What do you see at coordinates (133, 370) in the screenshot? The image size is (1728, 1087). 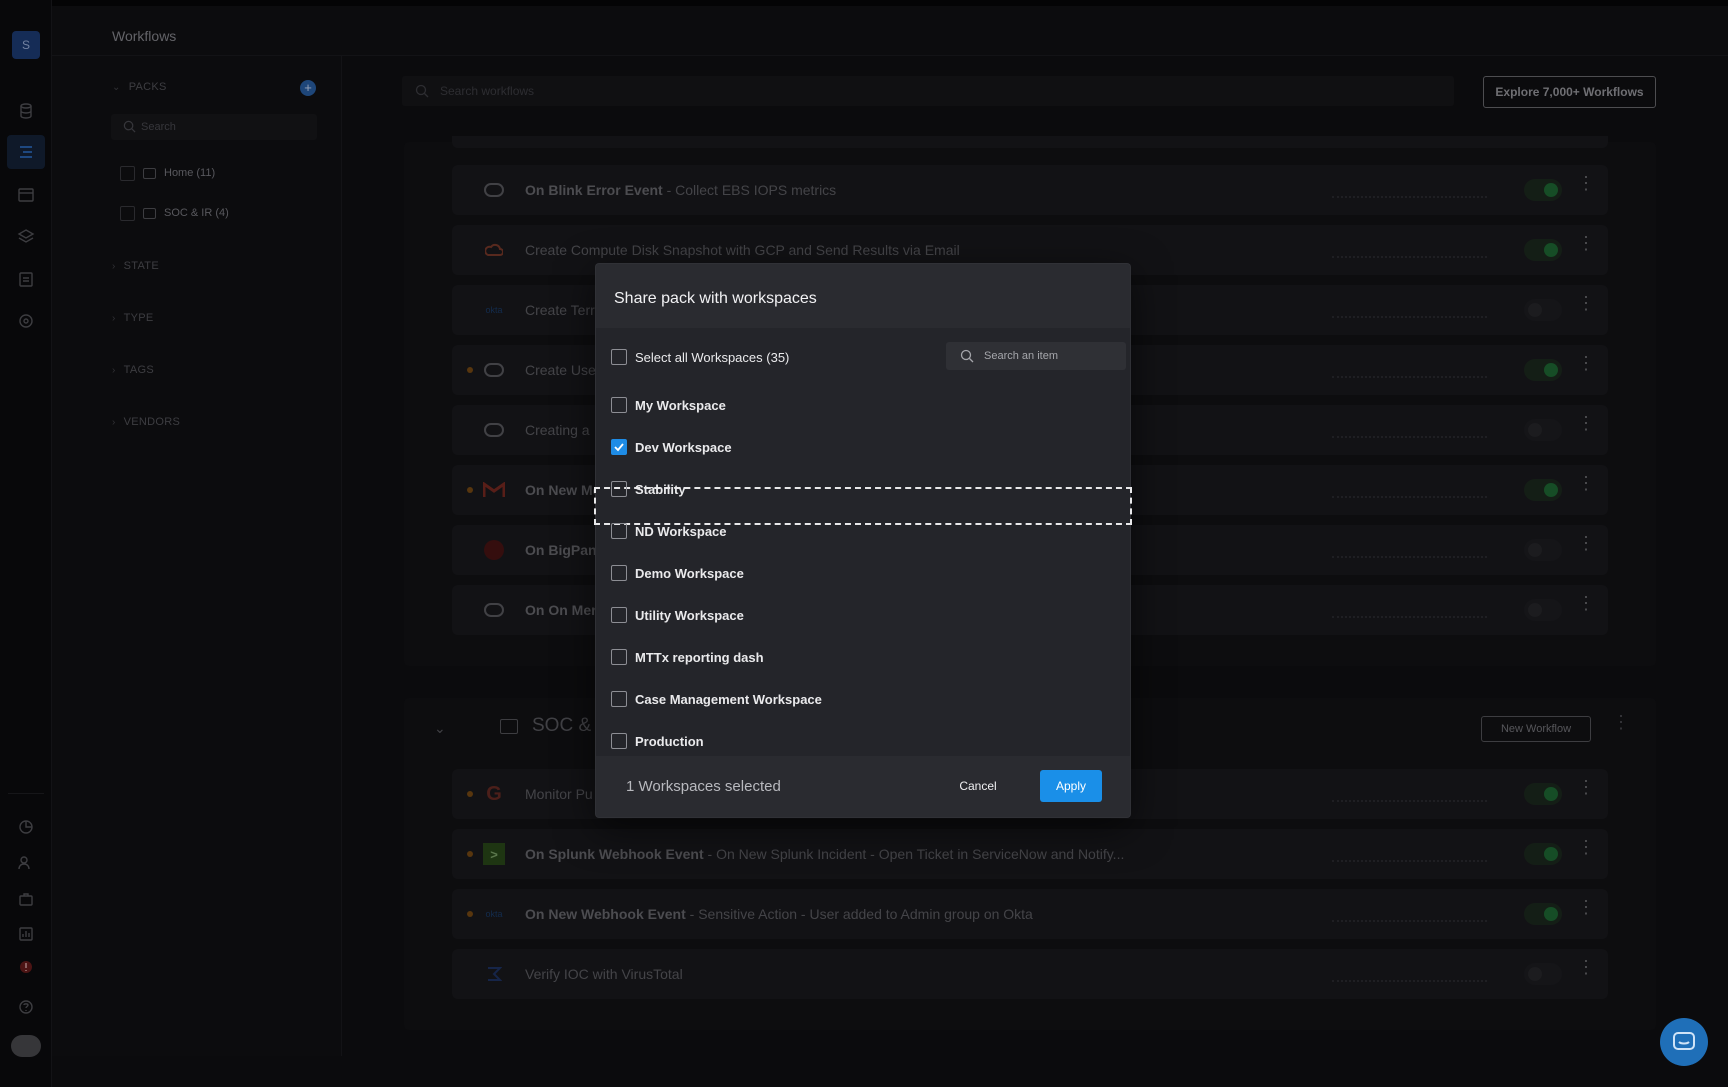 I see `tags-section-header: › TAGS` at bounding box center [133, 370].